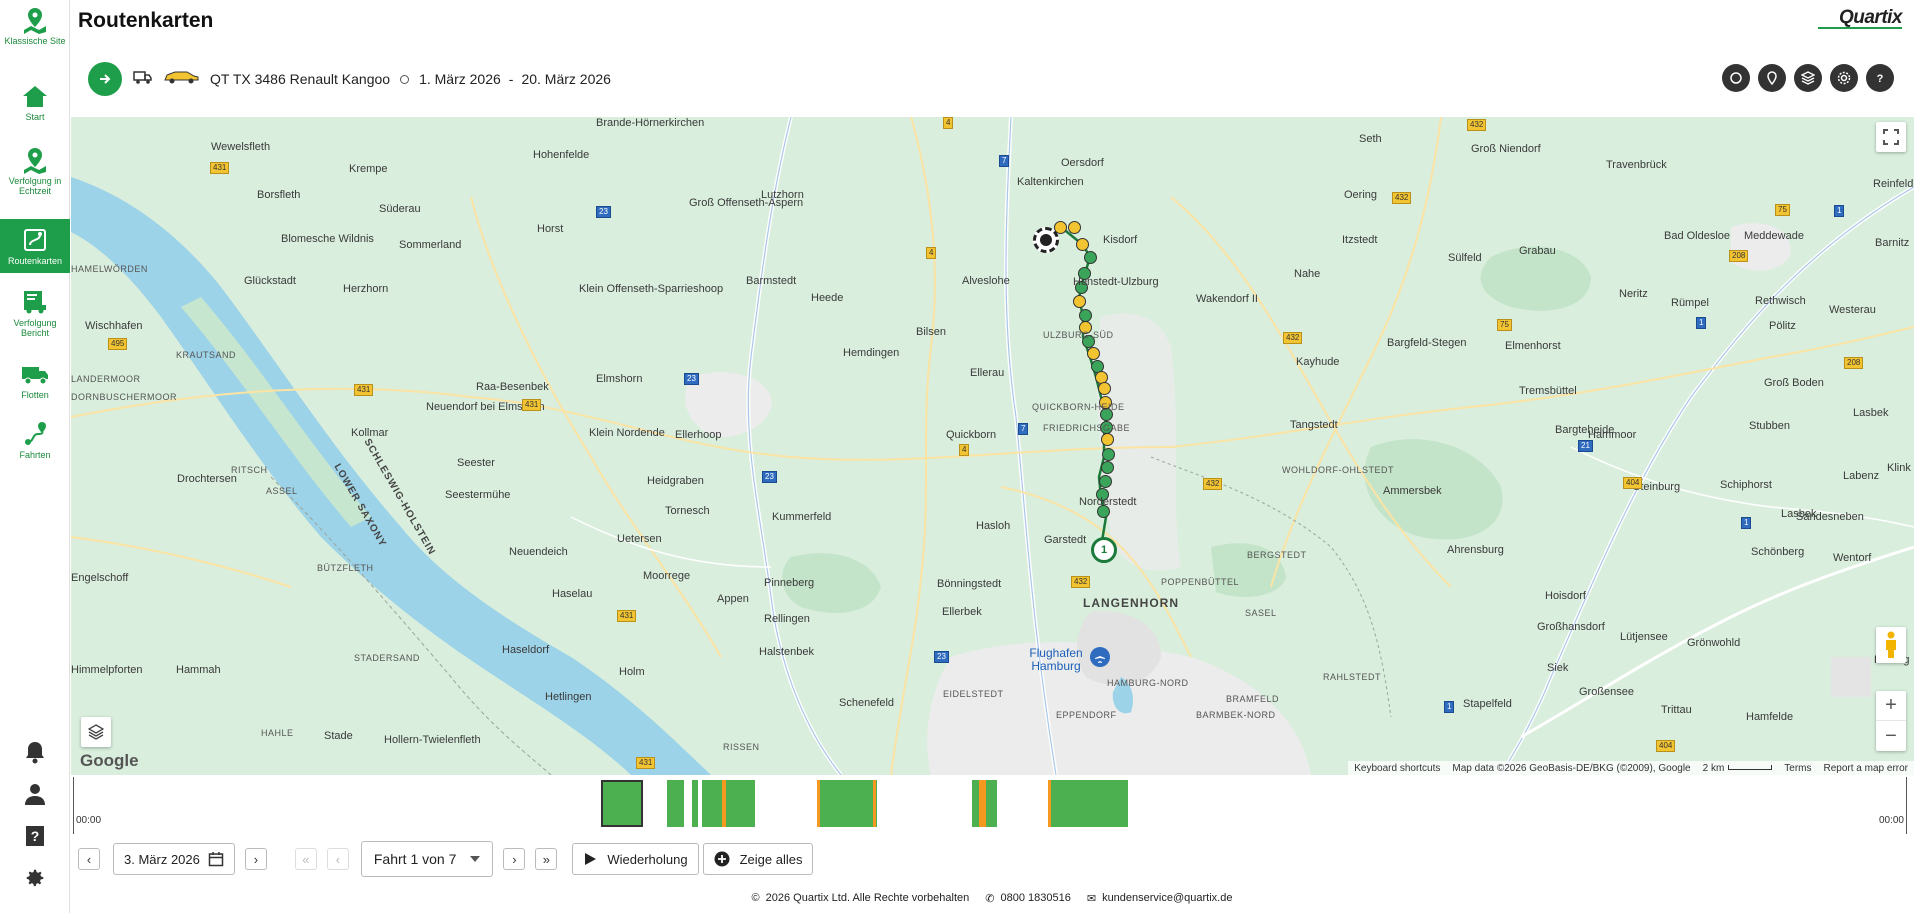 This screenshot has width=1914, height=913. I want to click on report-error-link: Report a map error, so click(1866, 768).